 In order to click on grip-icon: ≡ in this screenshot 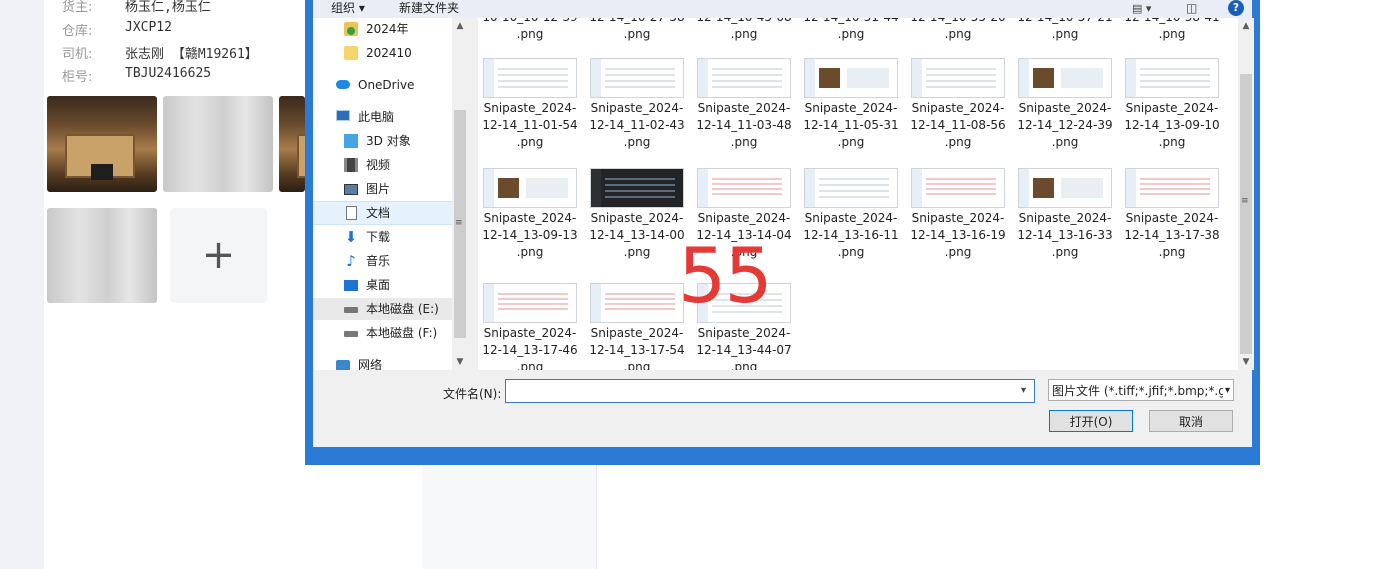, I will do `click(459, 223)`.